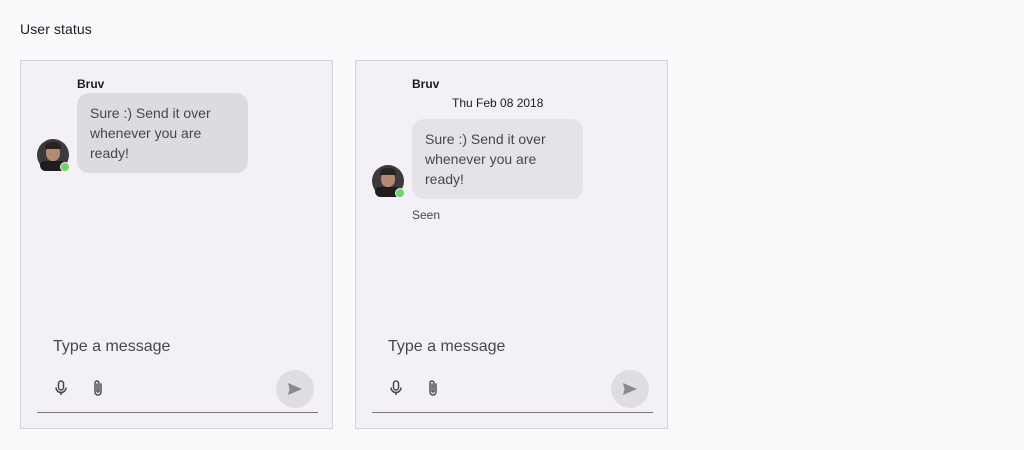 This screenshot has width=1024, height=450. What do you see at coordinates (498, 103) in the screenshot?
I see `message-date: Thu Feb 08 2018` at bounding box center [498, 103].